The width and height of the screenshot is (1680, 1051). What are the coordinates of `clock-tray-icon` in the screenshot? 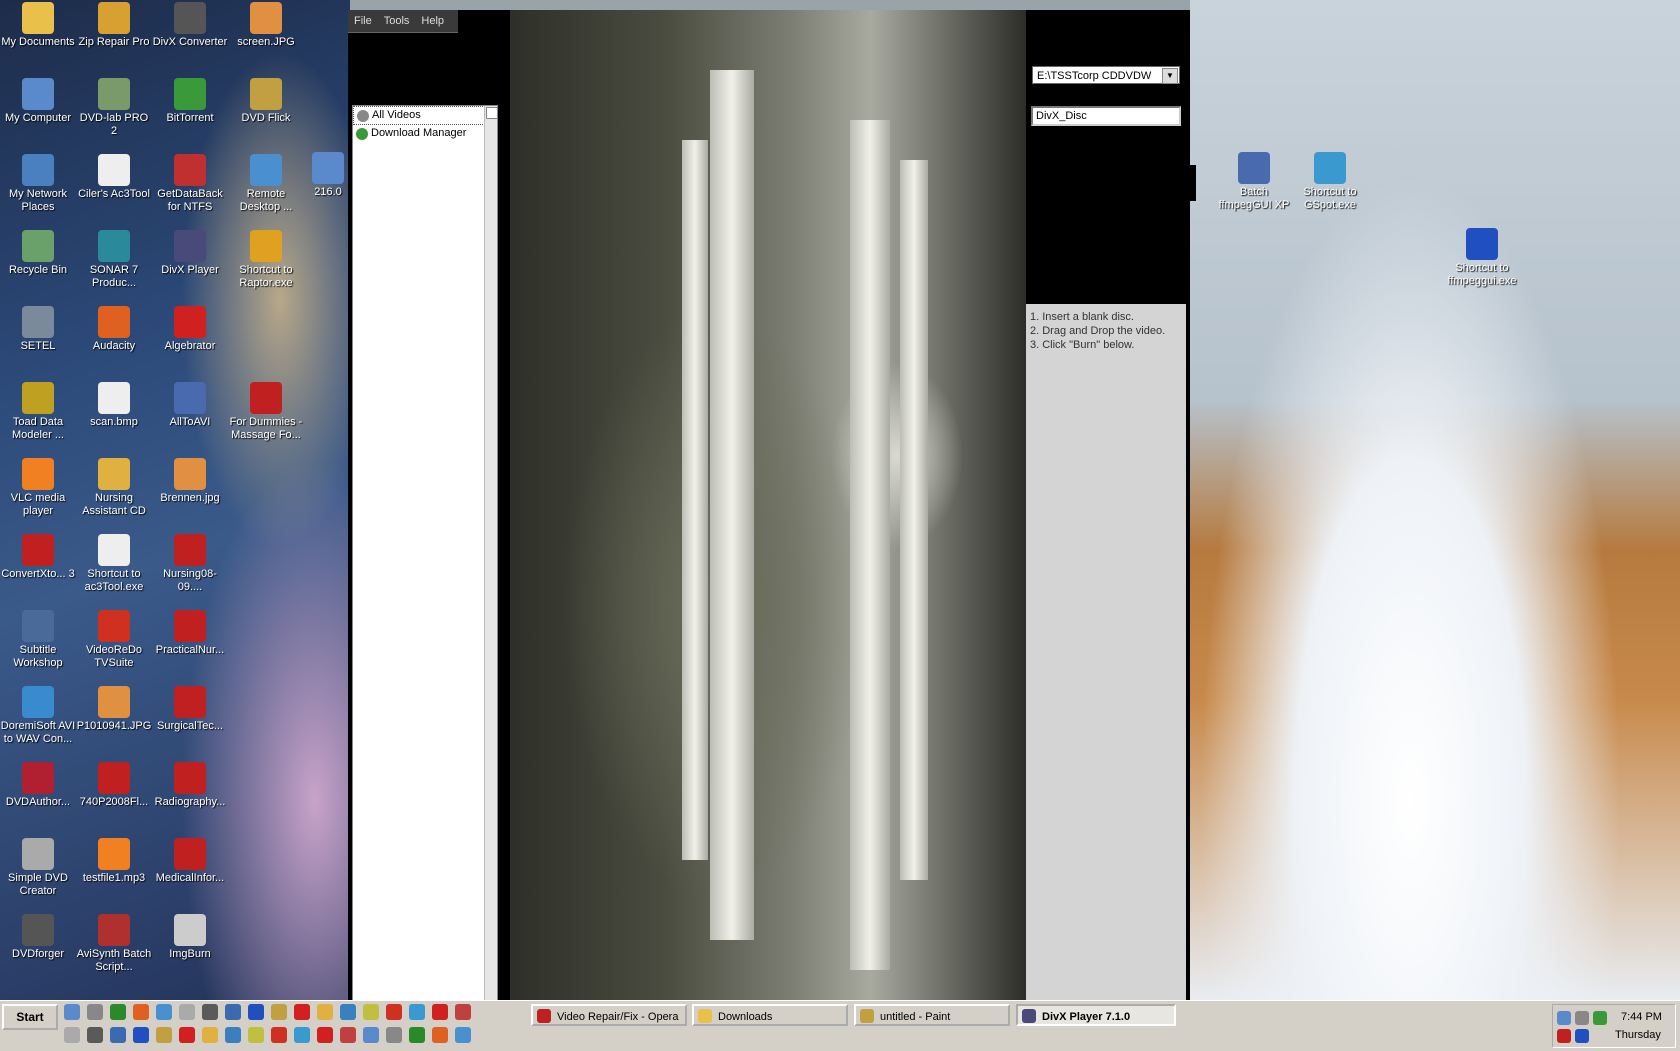 It's located at (1582, 1018).